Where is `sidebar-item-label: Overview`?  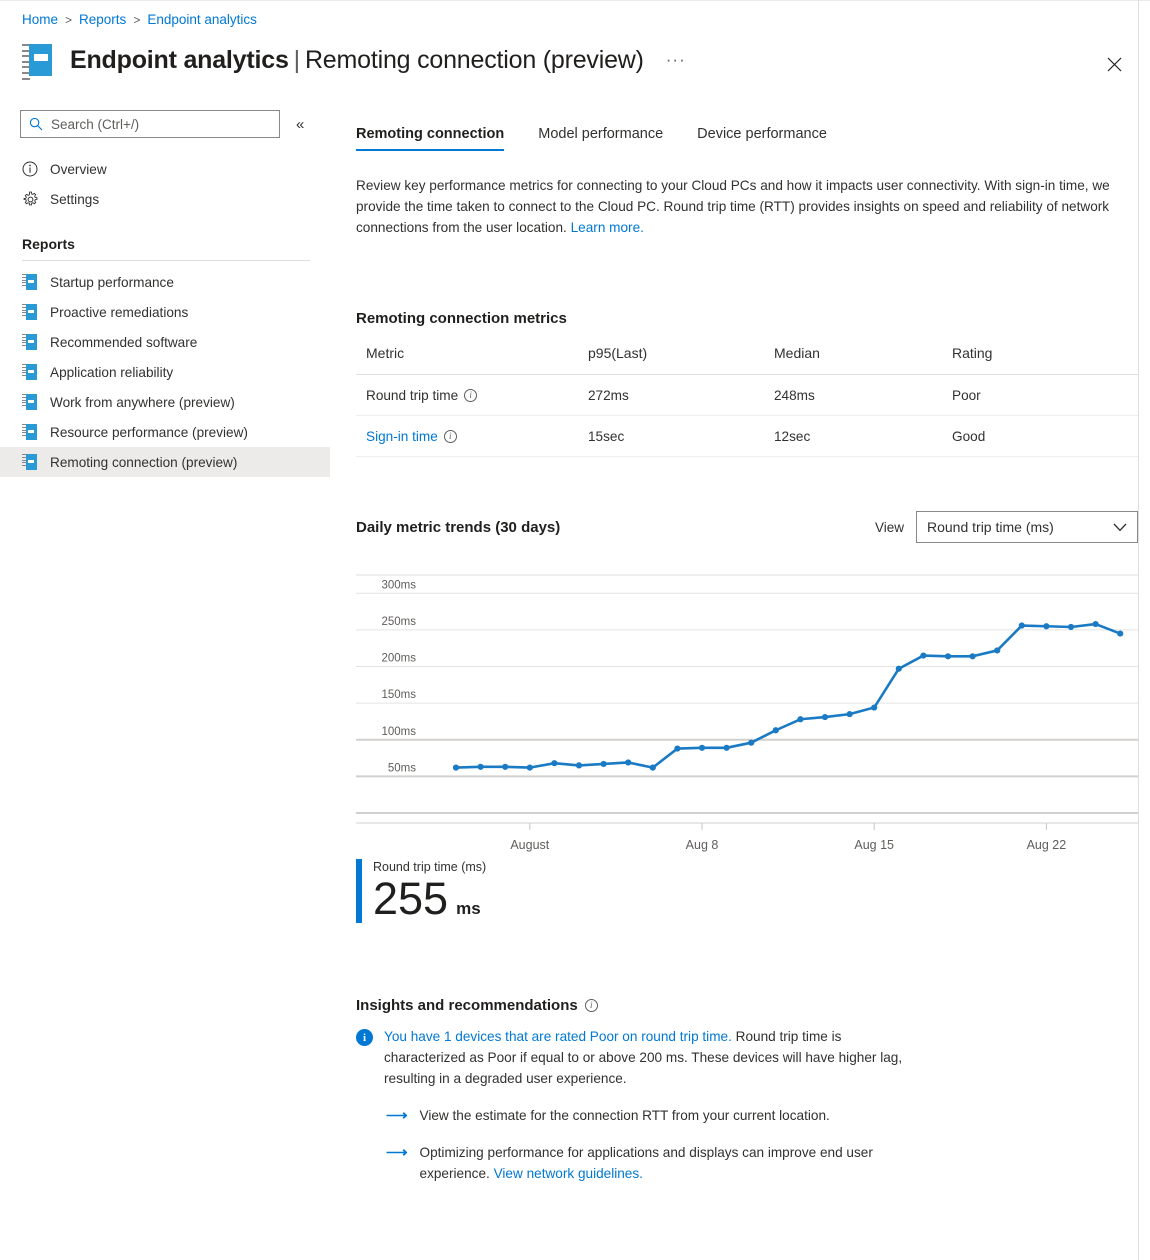
sidebar-item-label: Overview is located at coordinates (78, 169).